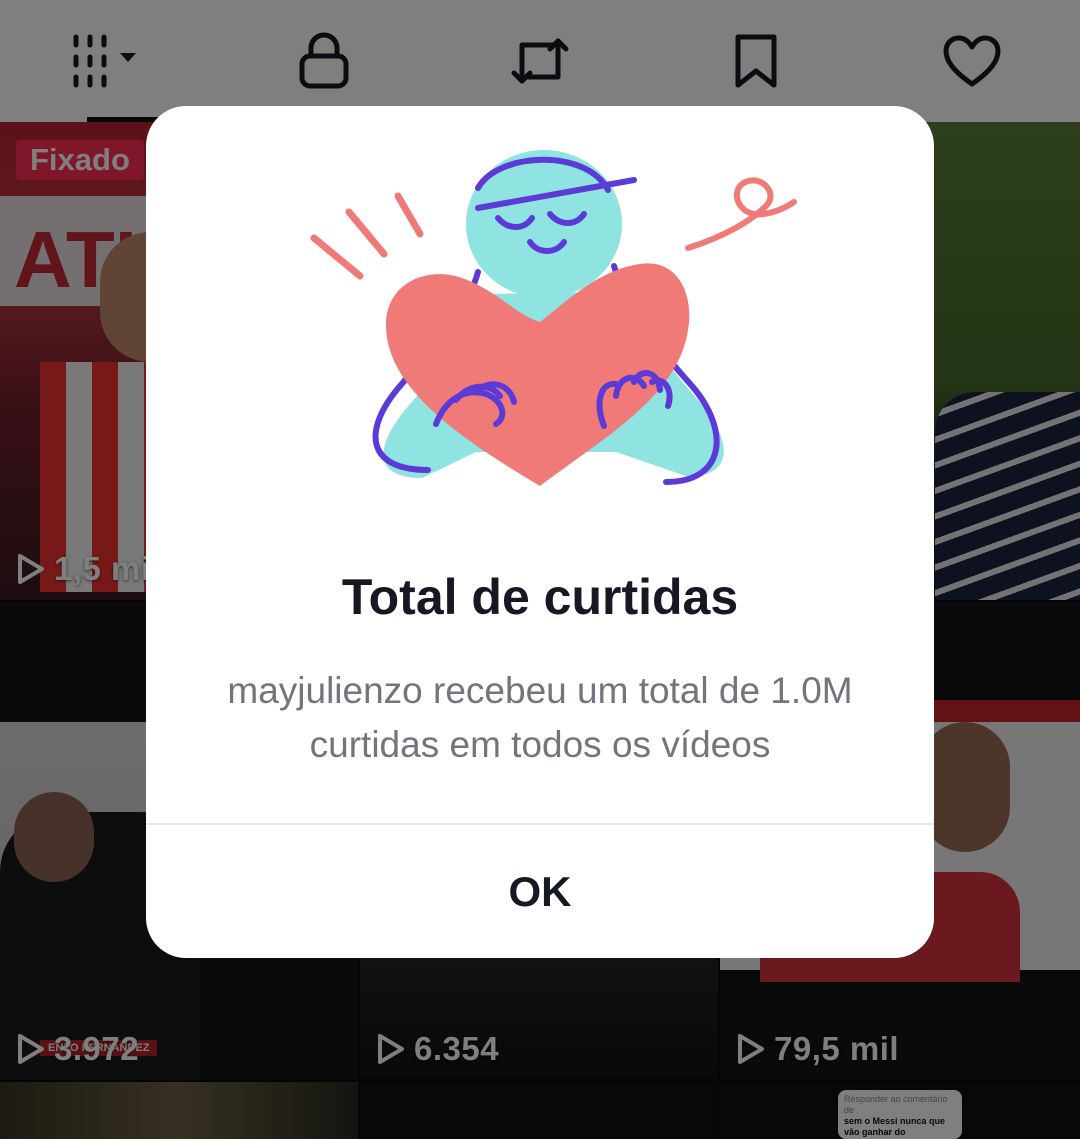 The image size is (1080, 1139). Describe the element at coordinates (540, 891) in the screenshot. I see `ok-button: OK` at that location.